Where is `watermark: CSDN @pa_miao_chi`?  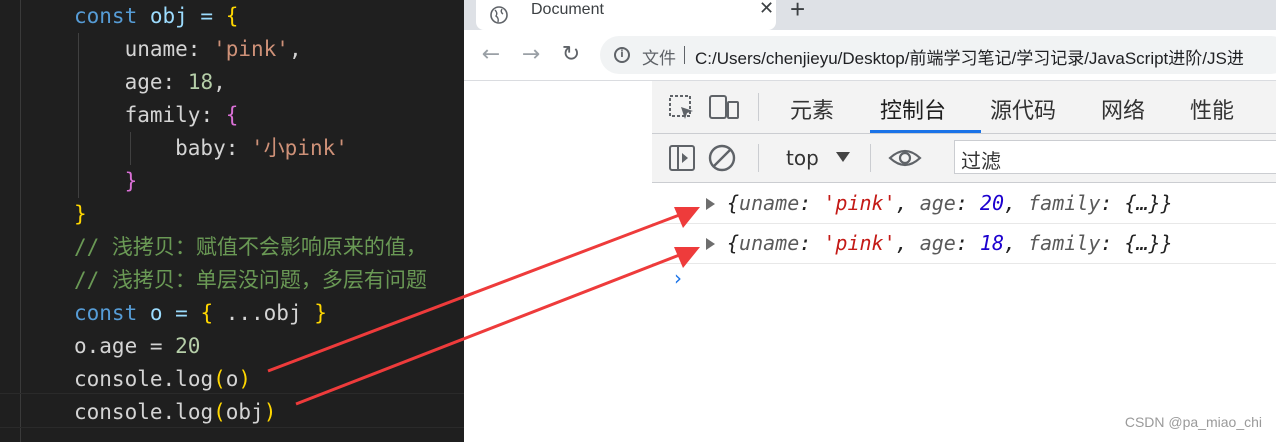
watermark: CSDN @pa_miao_chi is located at coordinates (1193, 422).